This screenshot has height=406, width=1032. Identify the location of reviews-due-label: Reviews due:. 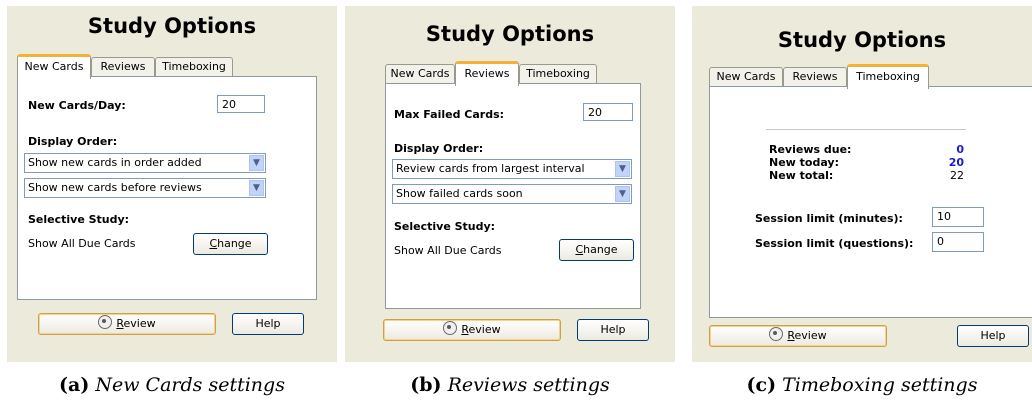
(810, 149).